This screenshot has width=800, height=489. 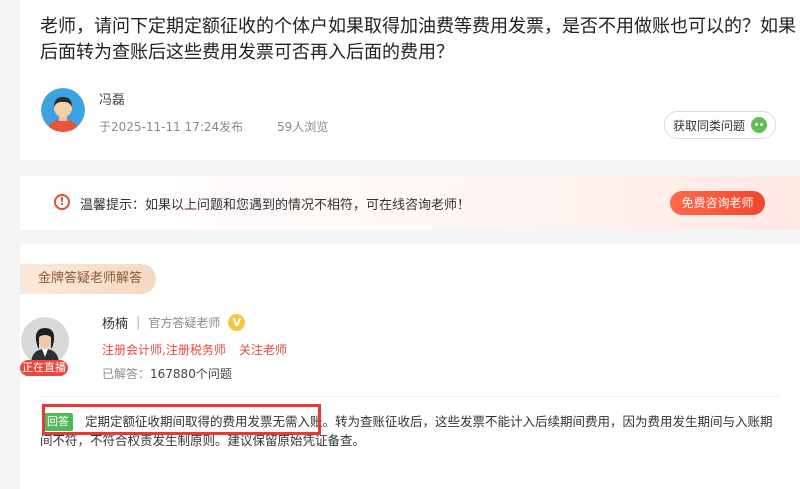 I want to click on view-count: 59人浏览, so click(x=302, y=127).